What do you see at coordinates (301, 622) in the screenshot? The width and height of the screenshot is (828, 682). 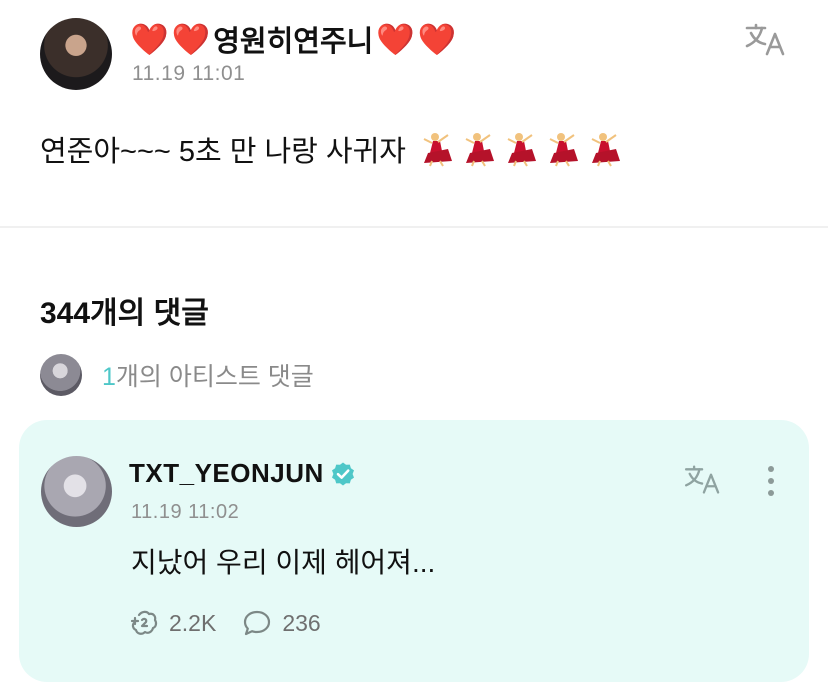 I see `reply-count: 236` at bounding box center [301, 622].